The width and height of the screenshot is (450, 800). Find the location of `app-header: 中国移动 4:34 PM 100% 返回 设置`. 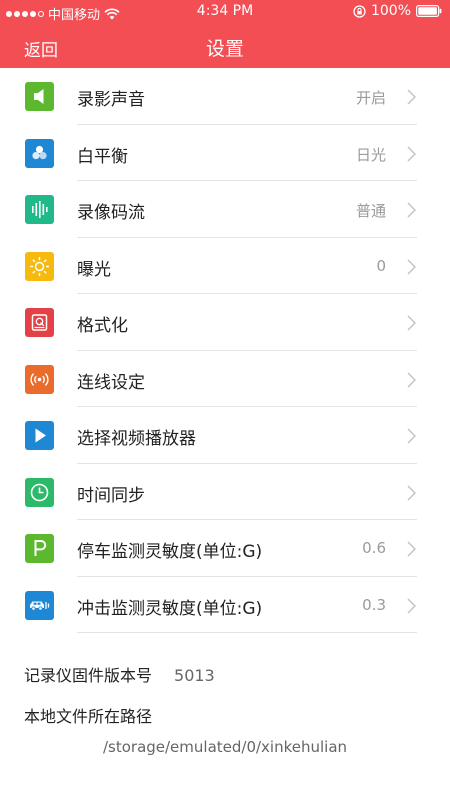

app-header: 中国移动 4:34 PM 100% 返回 设置 is located at coordinates (225, 34).